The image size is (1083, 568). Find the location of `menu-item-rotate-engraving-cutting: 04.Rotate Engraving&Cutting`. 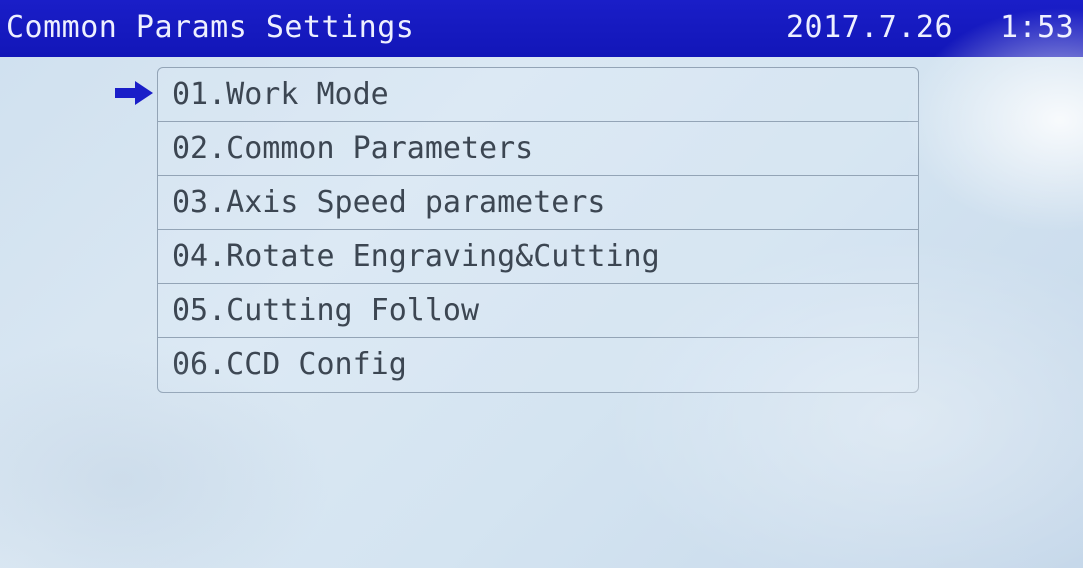

menu-item-rotate-engraving-cutting: 04.Rotate Engraving&Cutting is located at coordinates (538, 257).